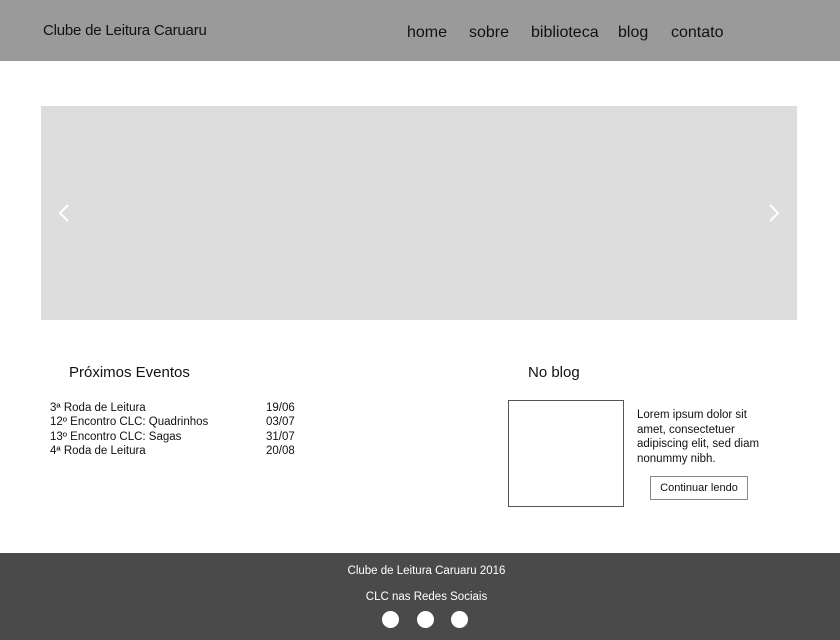 The height and width of the screenshot is (640, 840). Describe the element at coordinates (129, 422) in the screenshot. I see `event-name: 12º Encontro CLC: Quadrinhos` at that location.